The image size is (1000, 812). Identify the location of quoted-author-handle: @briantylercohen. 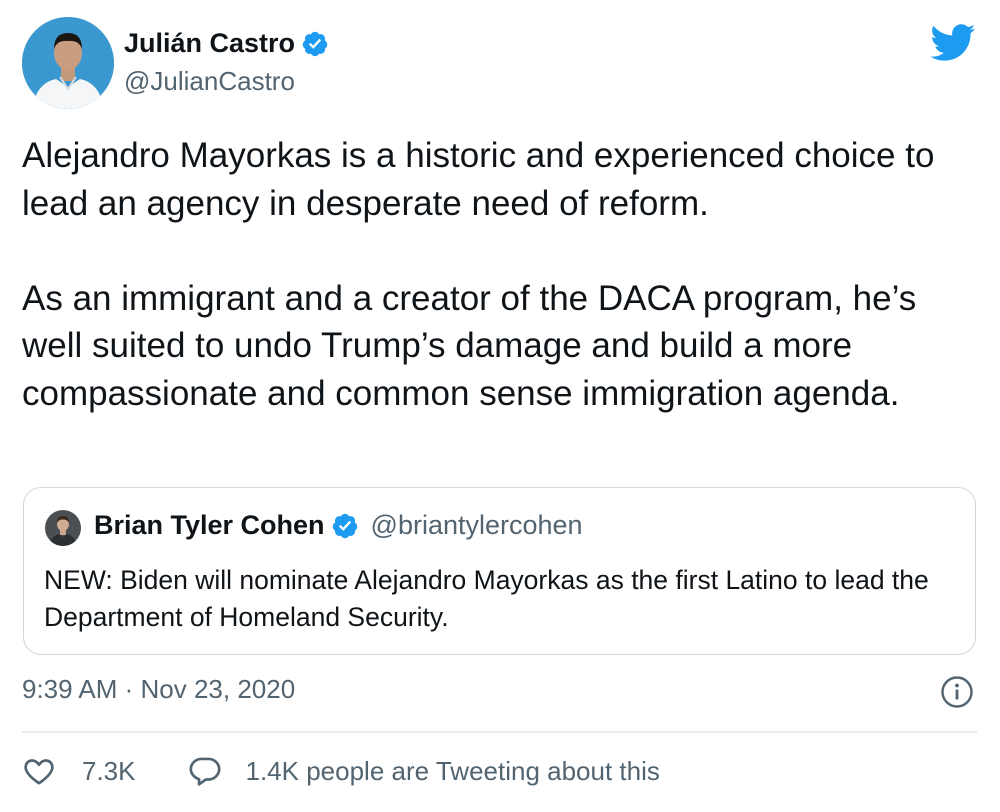
(477, 525).